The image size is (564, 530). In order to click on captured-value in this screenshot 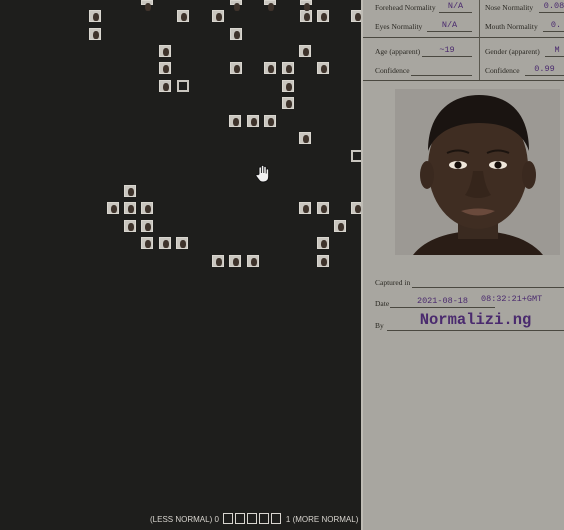, I will do `click(488, 282)`.